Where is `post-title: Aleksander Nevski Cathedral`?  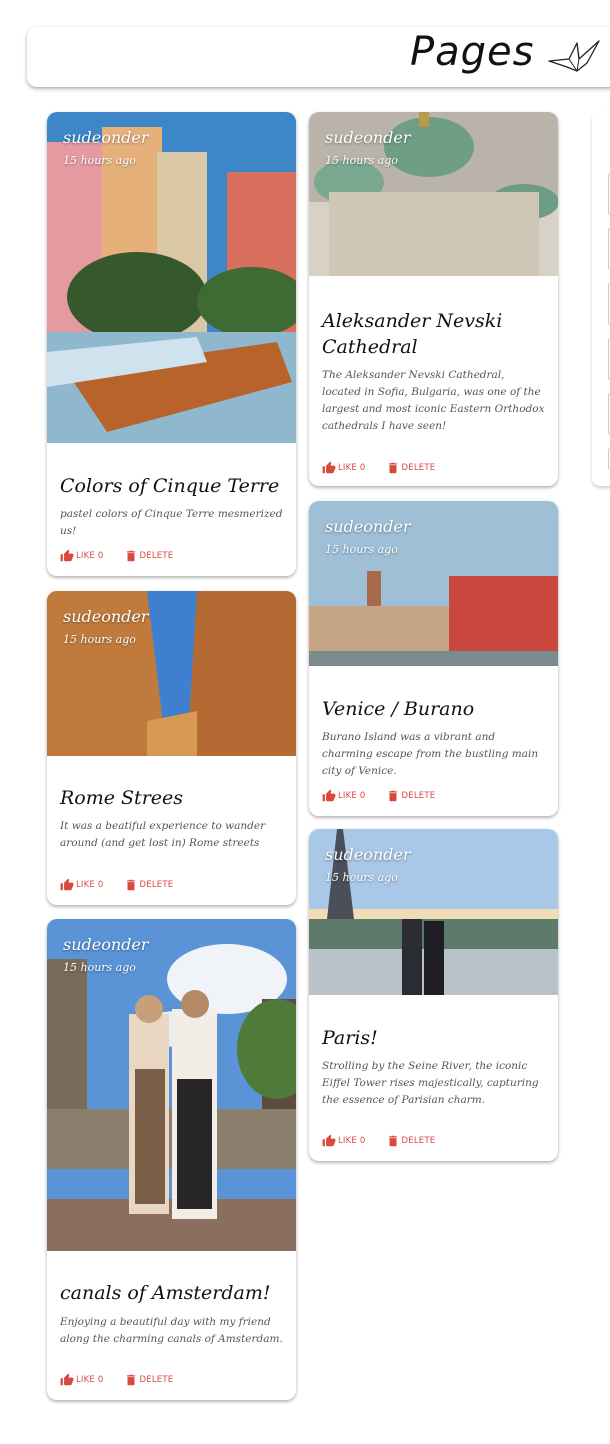
post-title: Aleksander Nevski Cathedral is located at coordinates (412, 334).